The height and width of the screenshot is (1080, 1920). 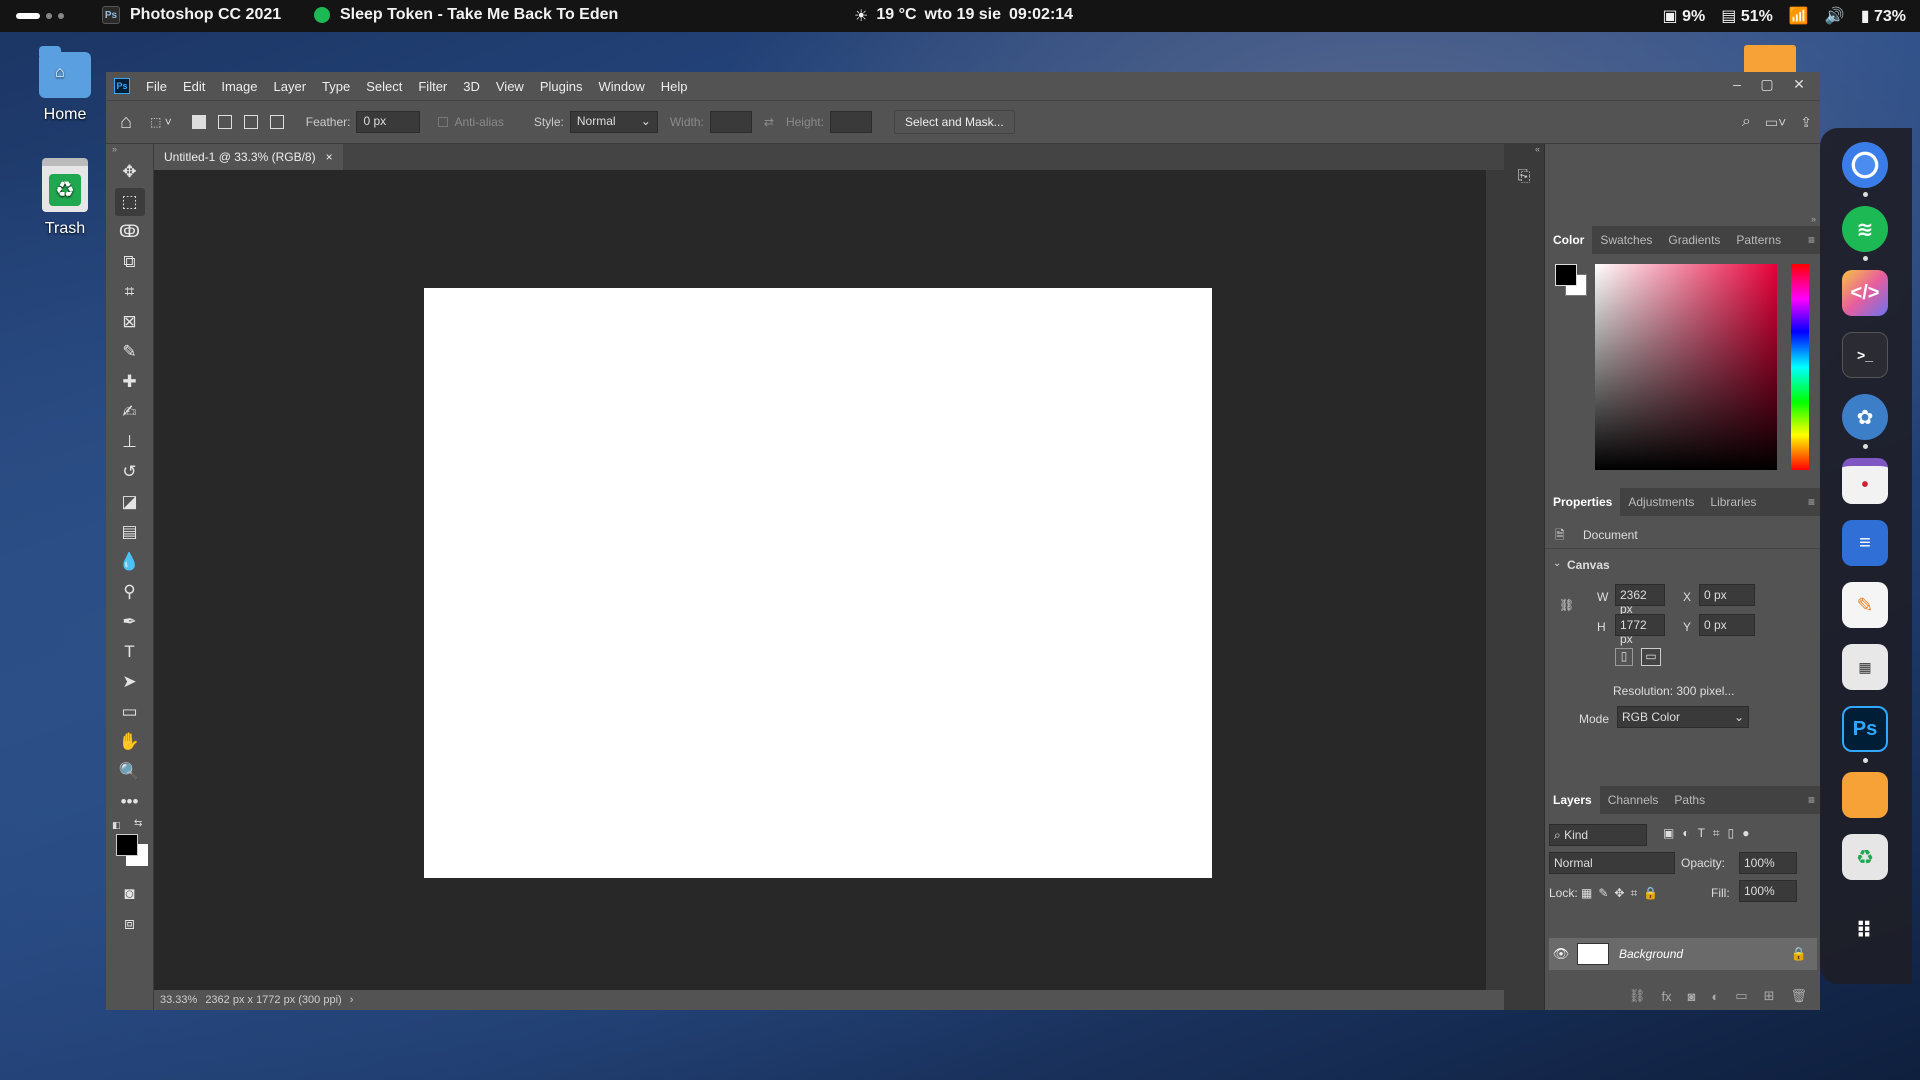 What do you see at coordinates (1865, 667) in the screenshot?
I see `calculator-icon: ▦` at bounding box center [1865, 667].